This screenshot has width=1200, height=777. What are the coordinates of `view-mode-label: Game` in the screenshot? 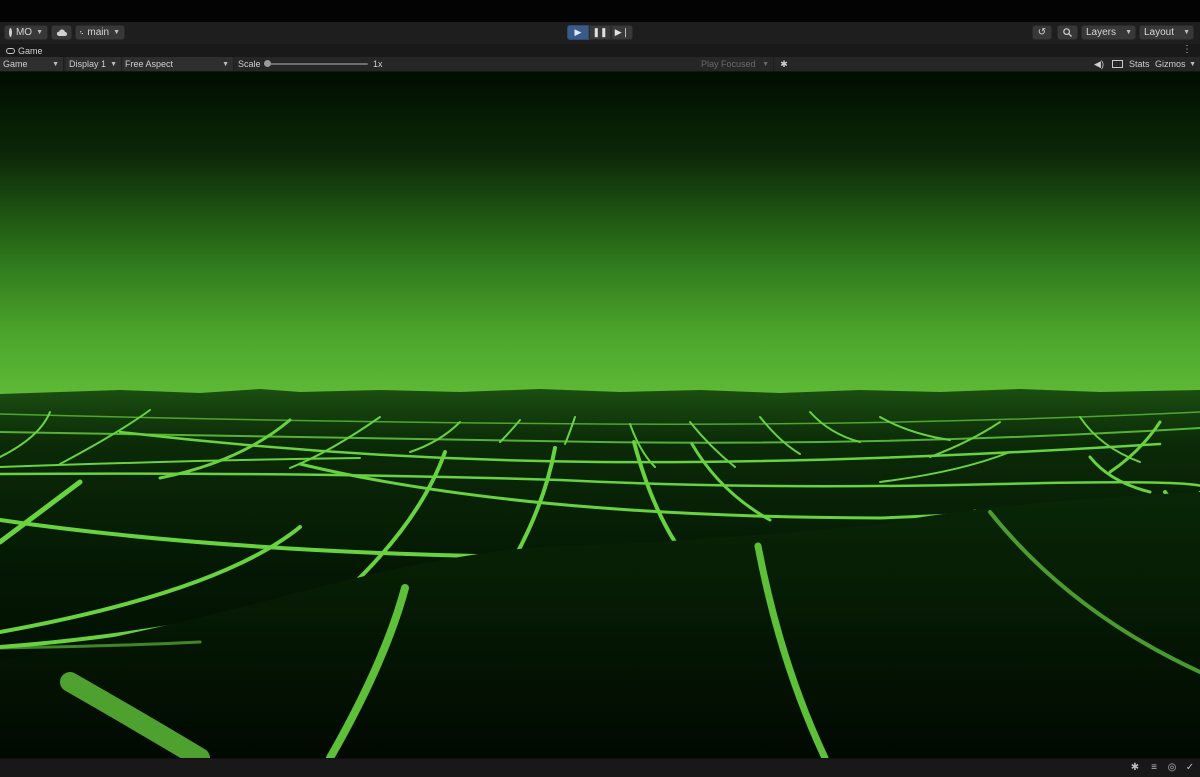 It's located at (15, 64).